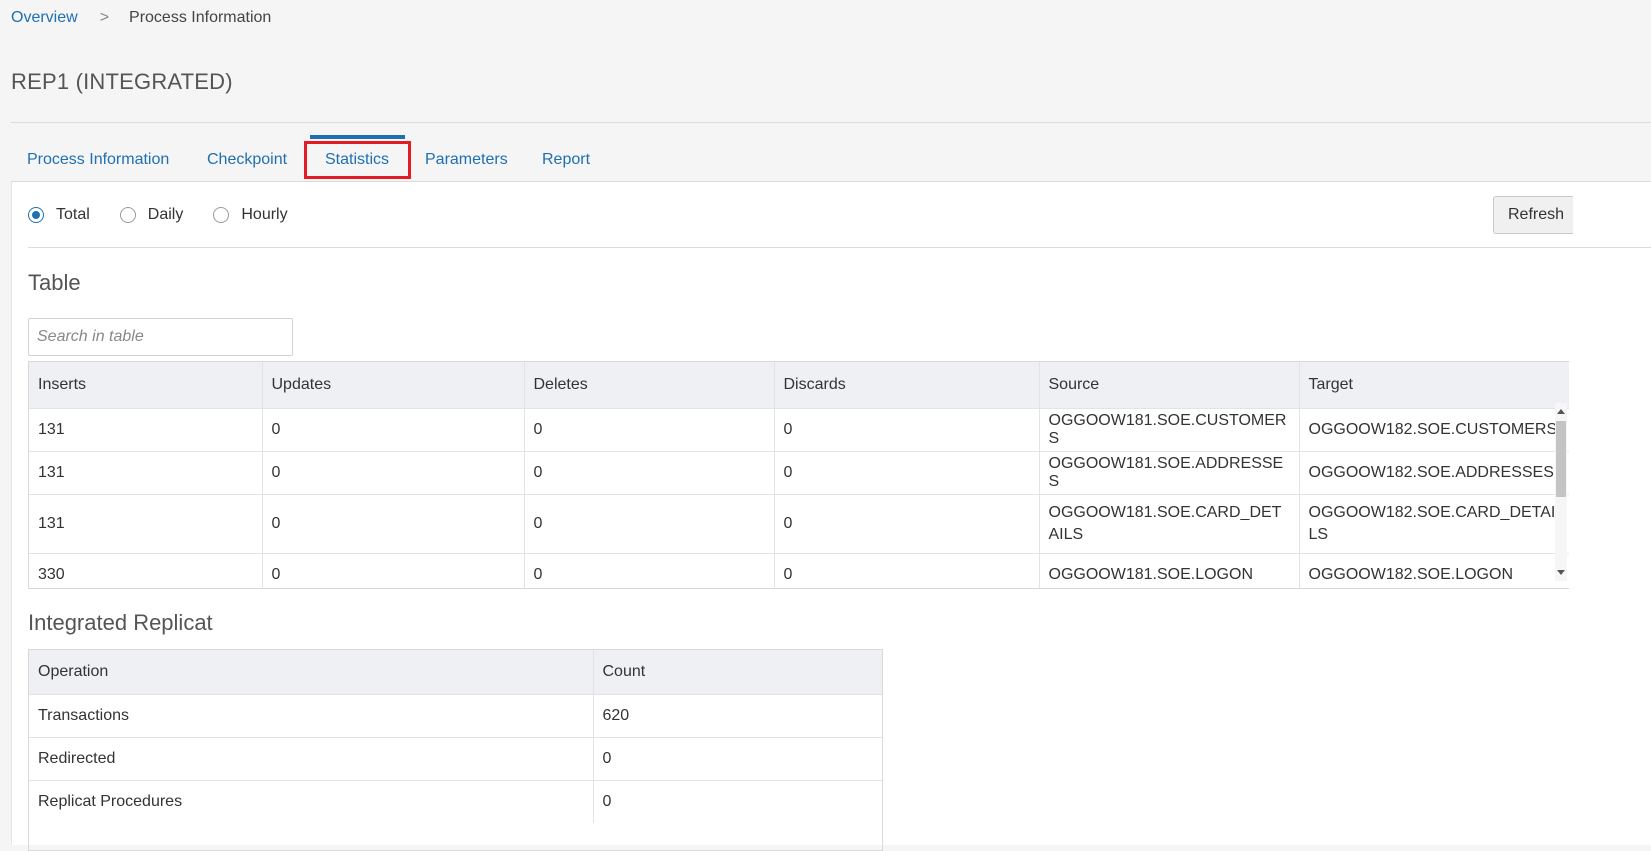 This screenshot has width=1651, height=851. What do you see at coordinates (120, 622) in the screenshot?
I see `integrated-replicat-heading: Integrated Replicat` at bounding box center [120, 622].